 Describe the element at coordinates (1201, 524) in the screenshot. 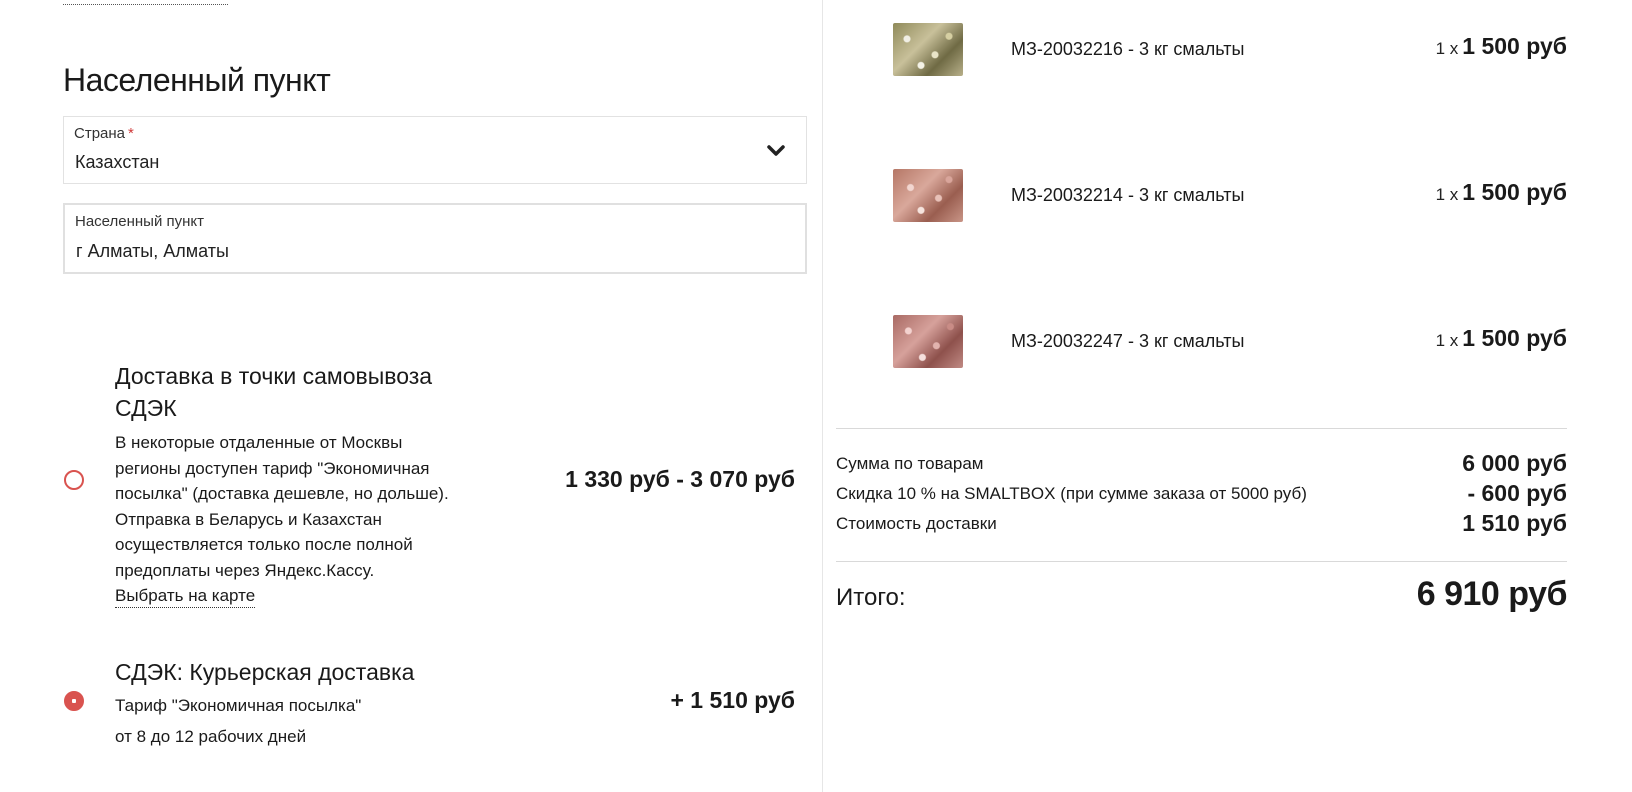

I see `summary-delivery-row: Стоимость доставки 1 510 руб` at that location.